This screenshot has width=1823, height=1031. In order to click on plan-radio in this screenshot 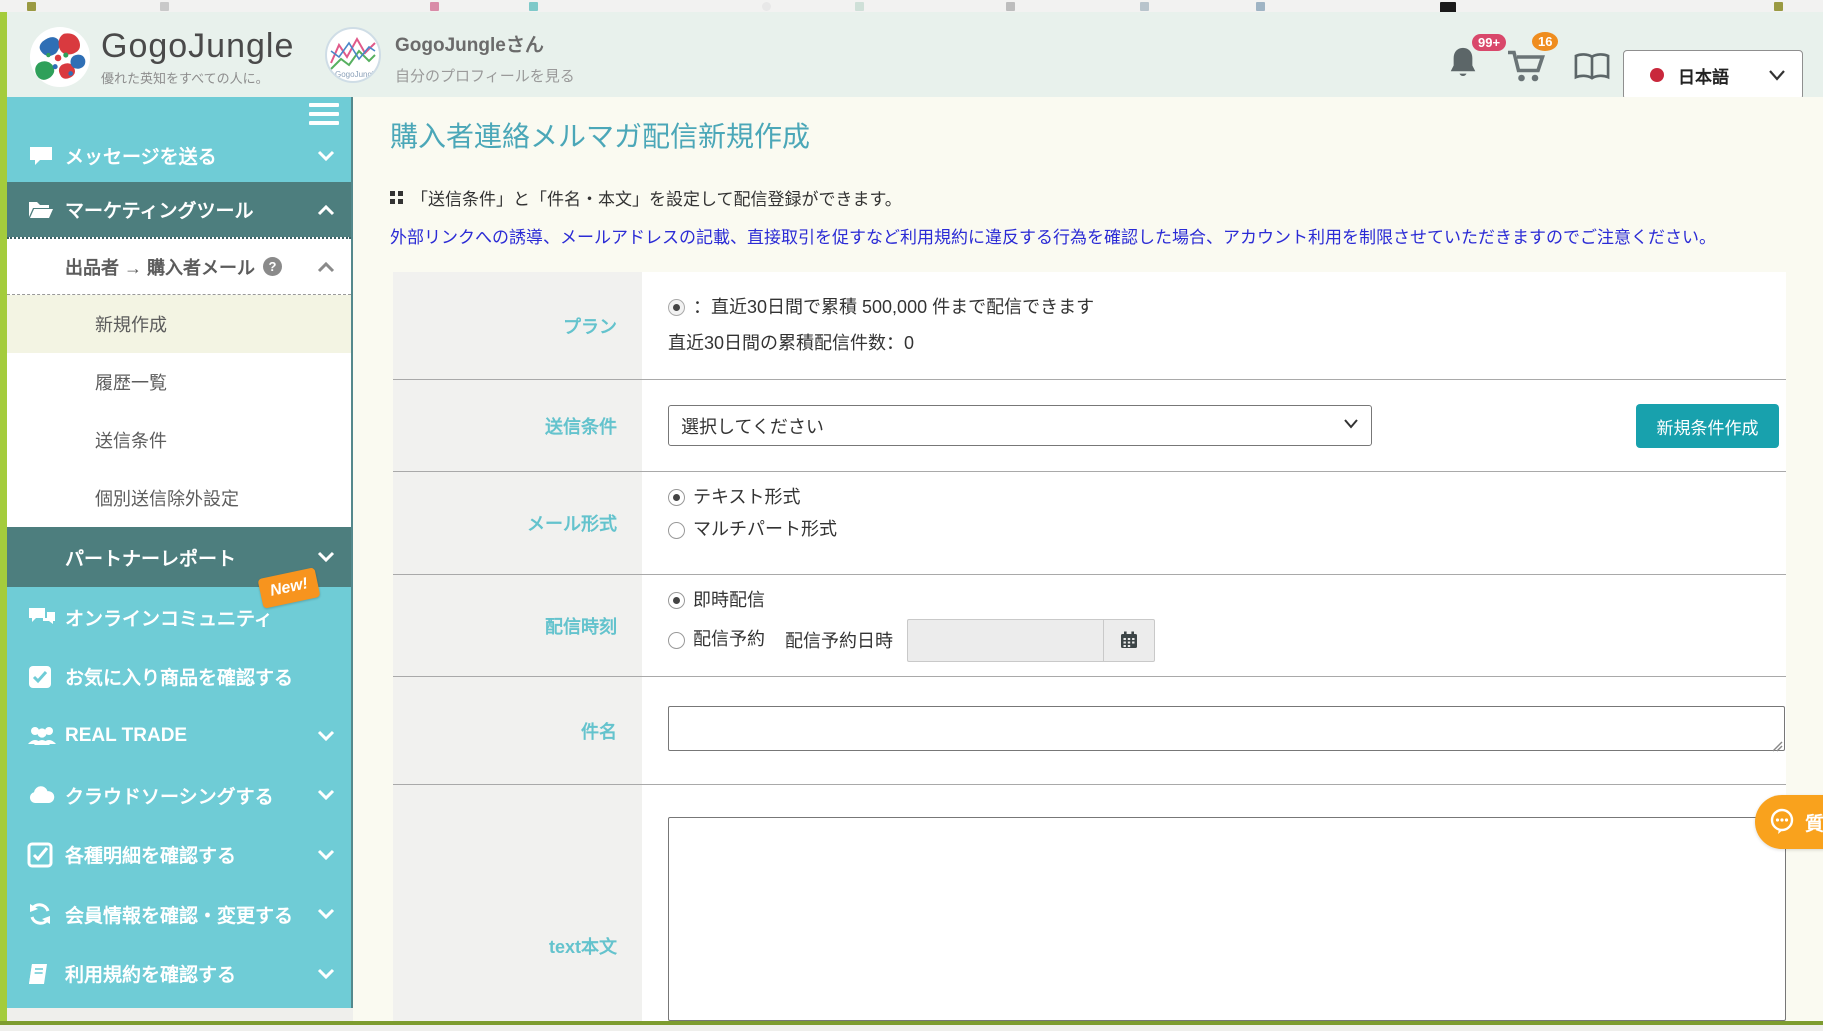, I will do `click(676, 307)`.